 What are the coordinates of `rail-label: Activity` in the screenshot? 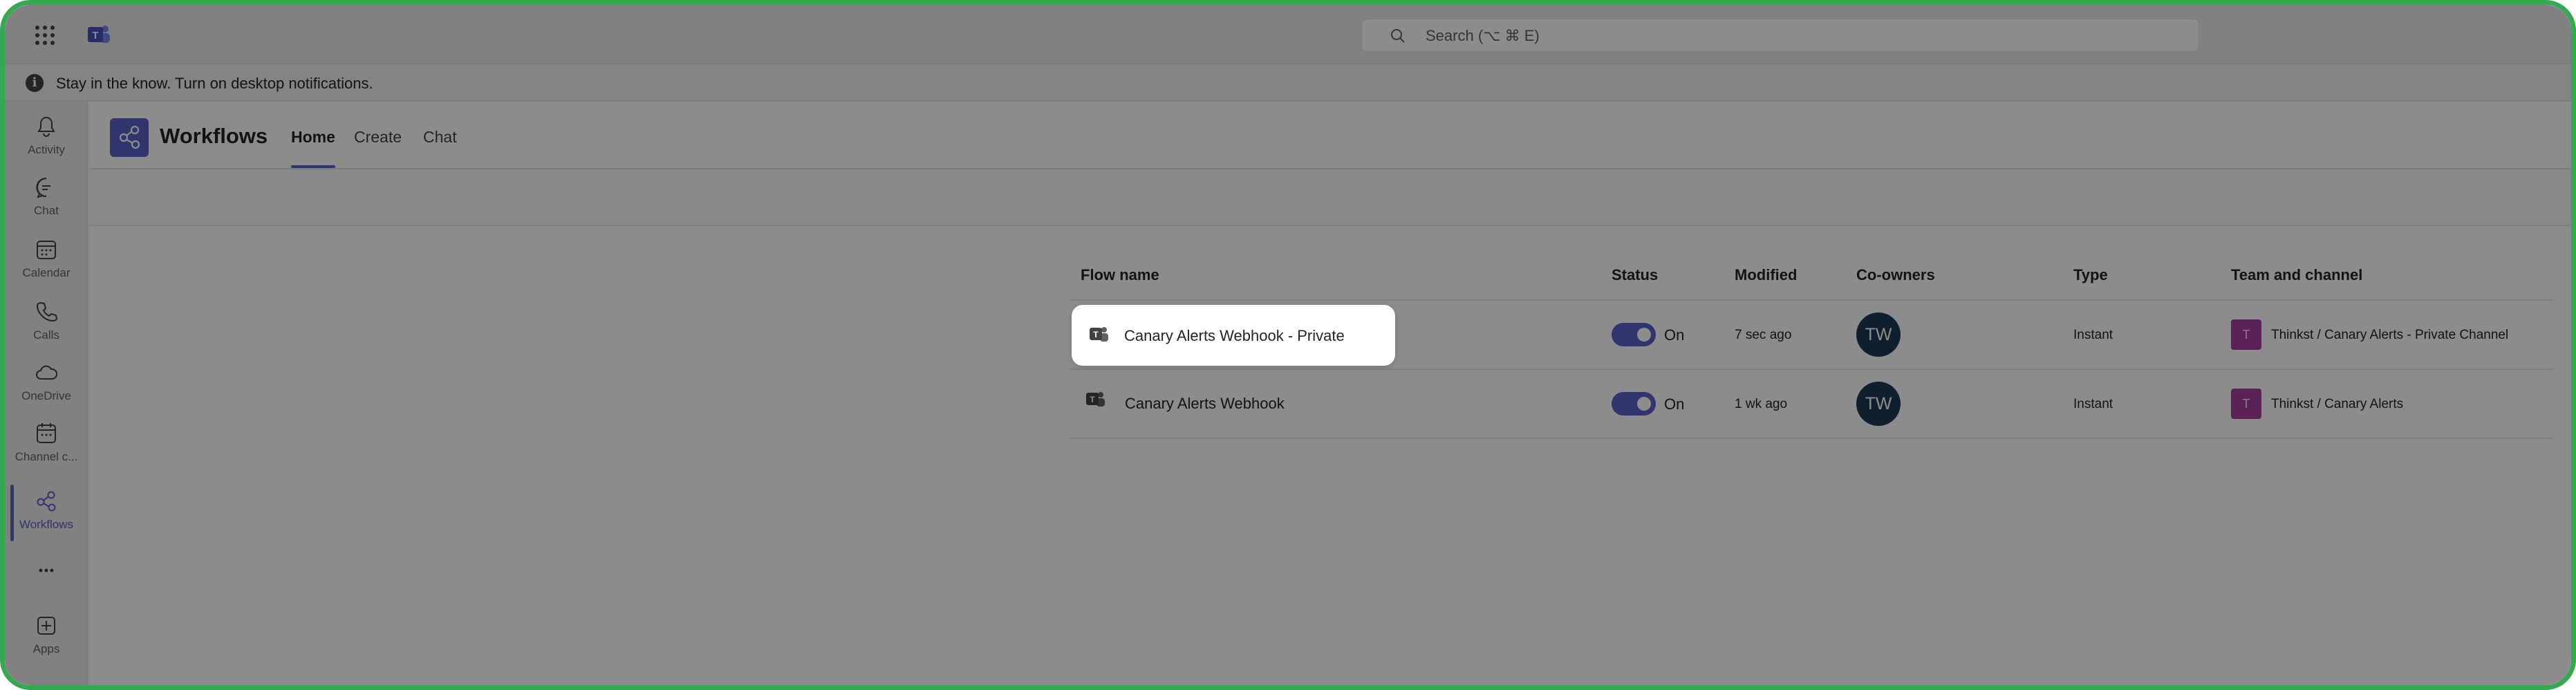 It's located at (46, 149).